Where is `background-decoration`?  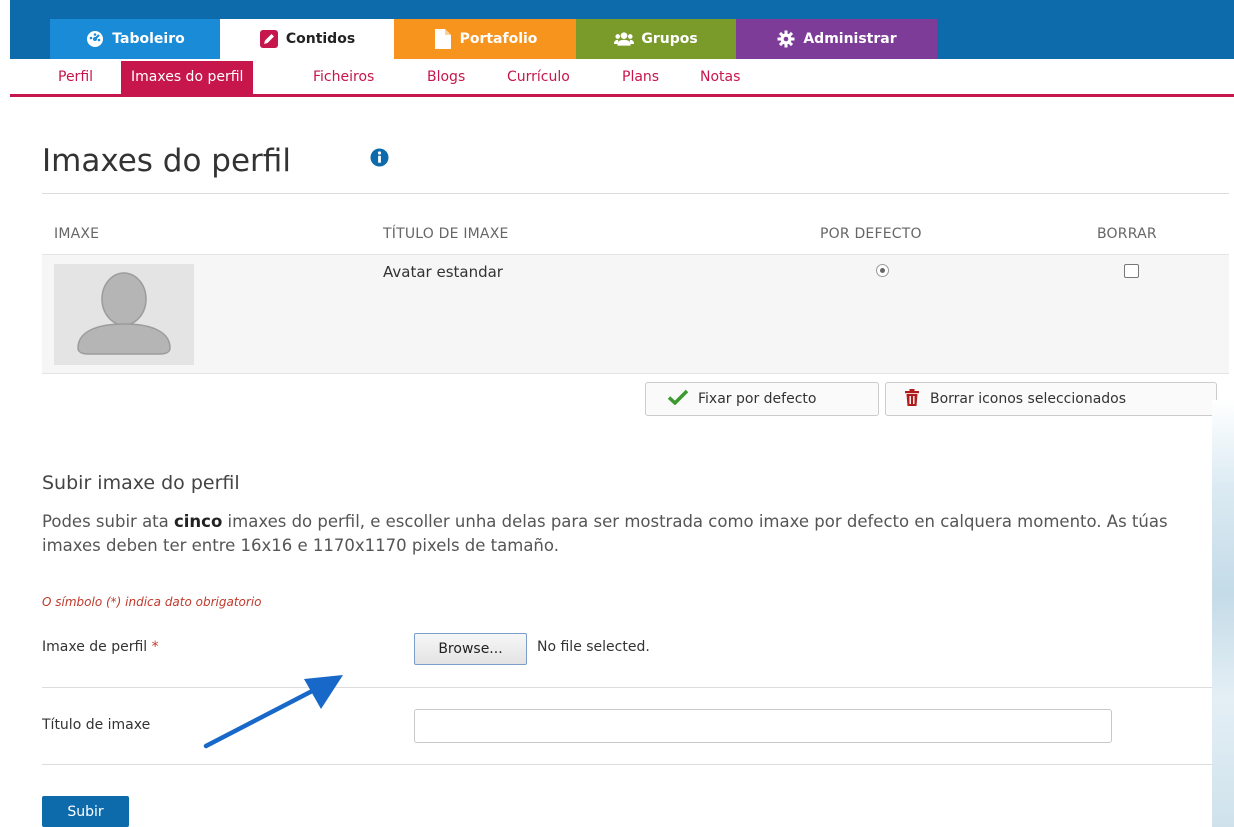 background-decoration is located at coordinates (1223, 613).